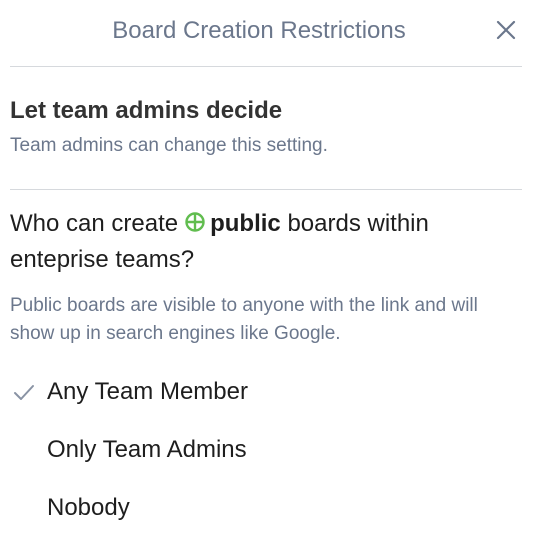 This screenshot has width=540, height=547. I want to click on choice-only-team-admins: Only Team Admins, so click(270, 457).